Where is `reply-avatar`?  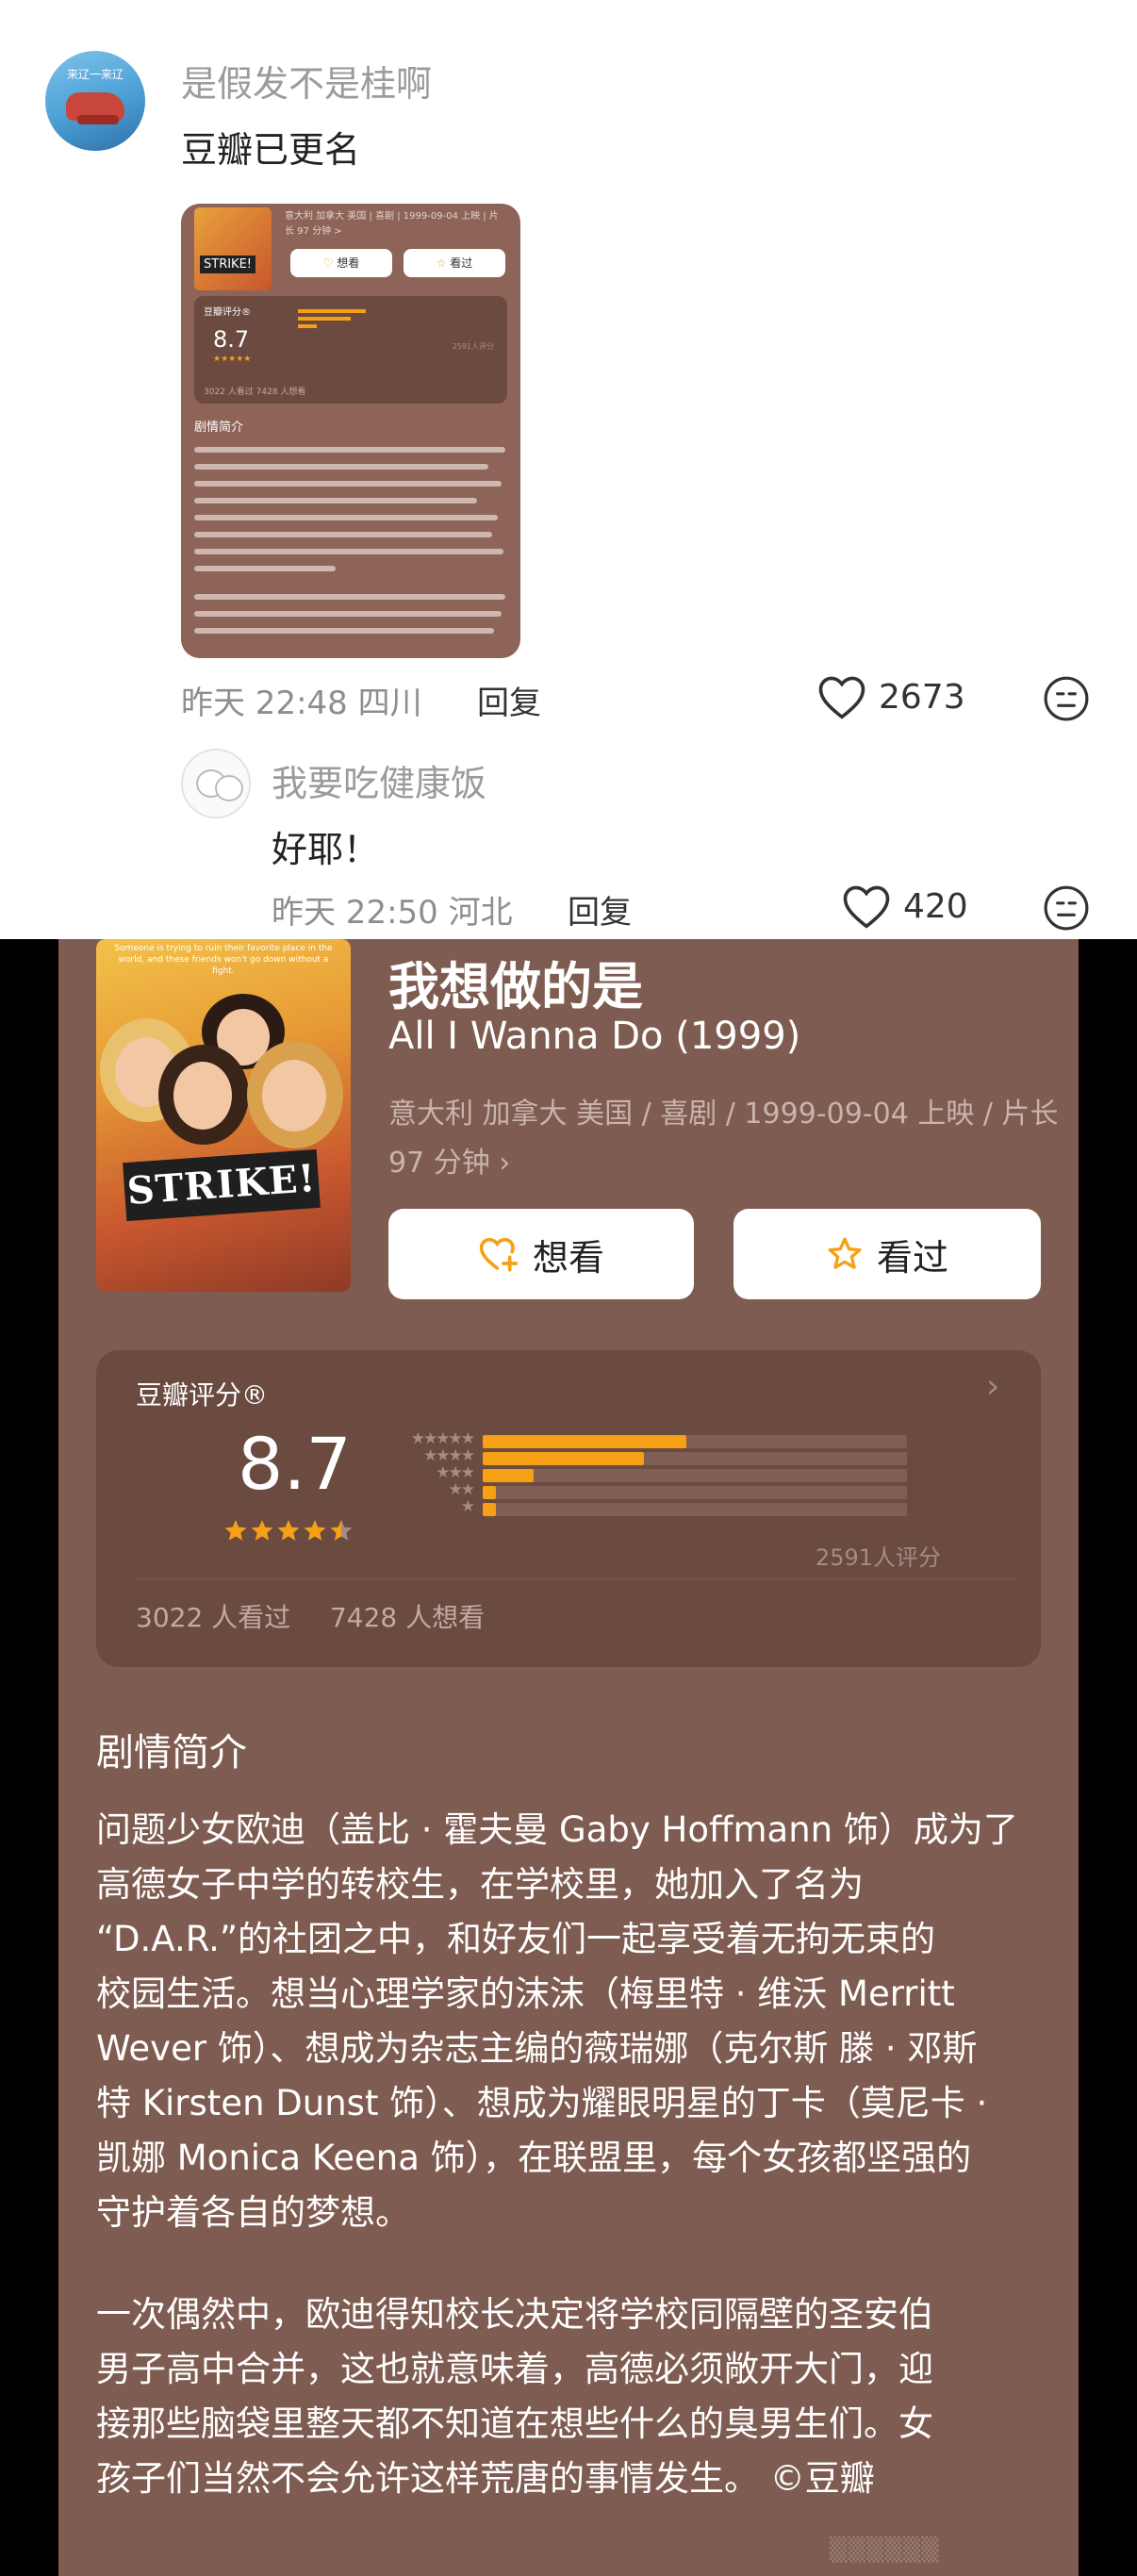 reply-avatar is located at coordinates (216, 783).